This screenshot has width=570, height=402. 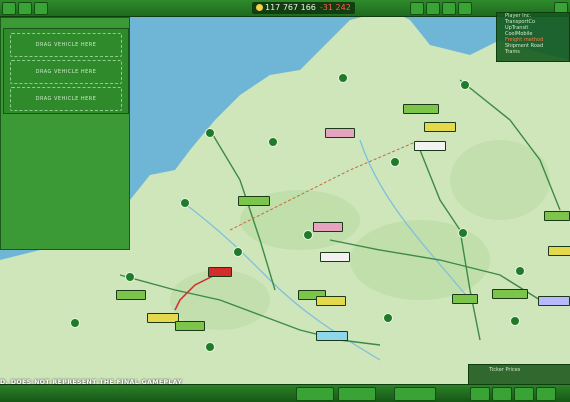 I want to click on coin-icon, so click(x=259, y=7).